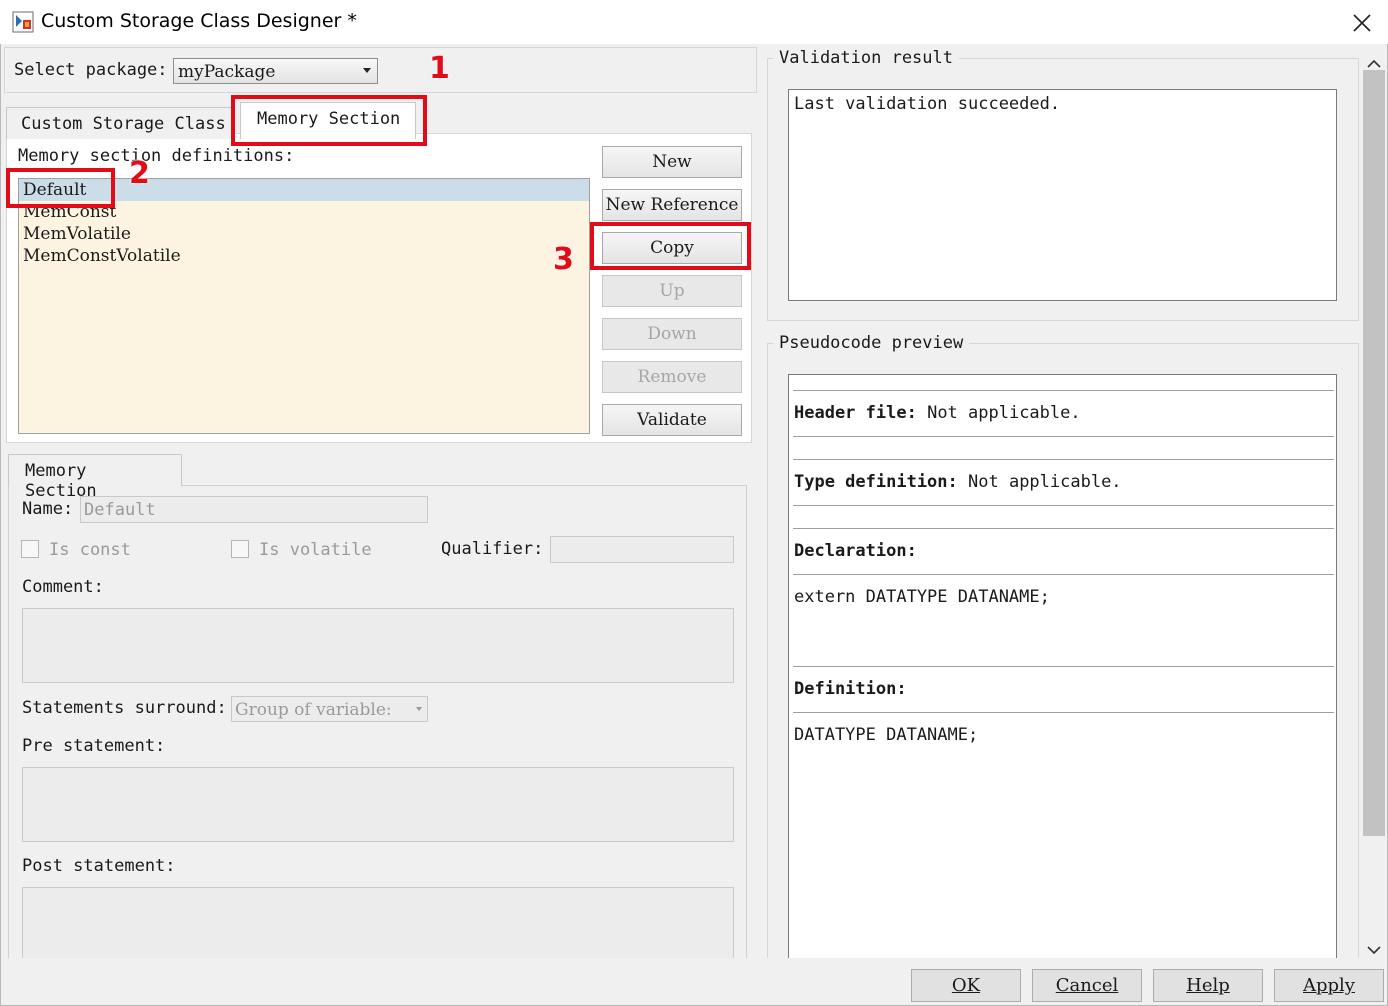 The image size is (1388, 1006). Describe the element at coordinates (866, 58) in the screenshot. I see `validation-title: Validation result` at that location.